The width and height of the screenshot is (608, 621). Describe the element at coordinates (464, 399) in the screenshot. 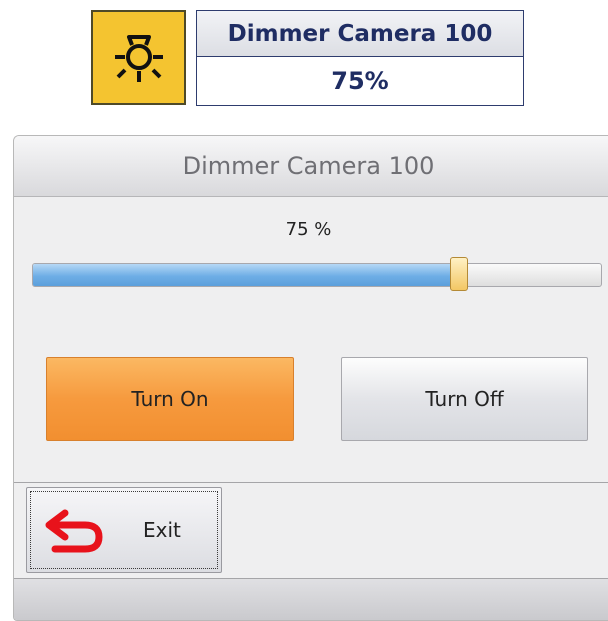

I see `turn-off-button: Turn Off` at that location.